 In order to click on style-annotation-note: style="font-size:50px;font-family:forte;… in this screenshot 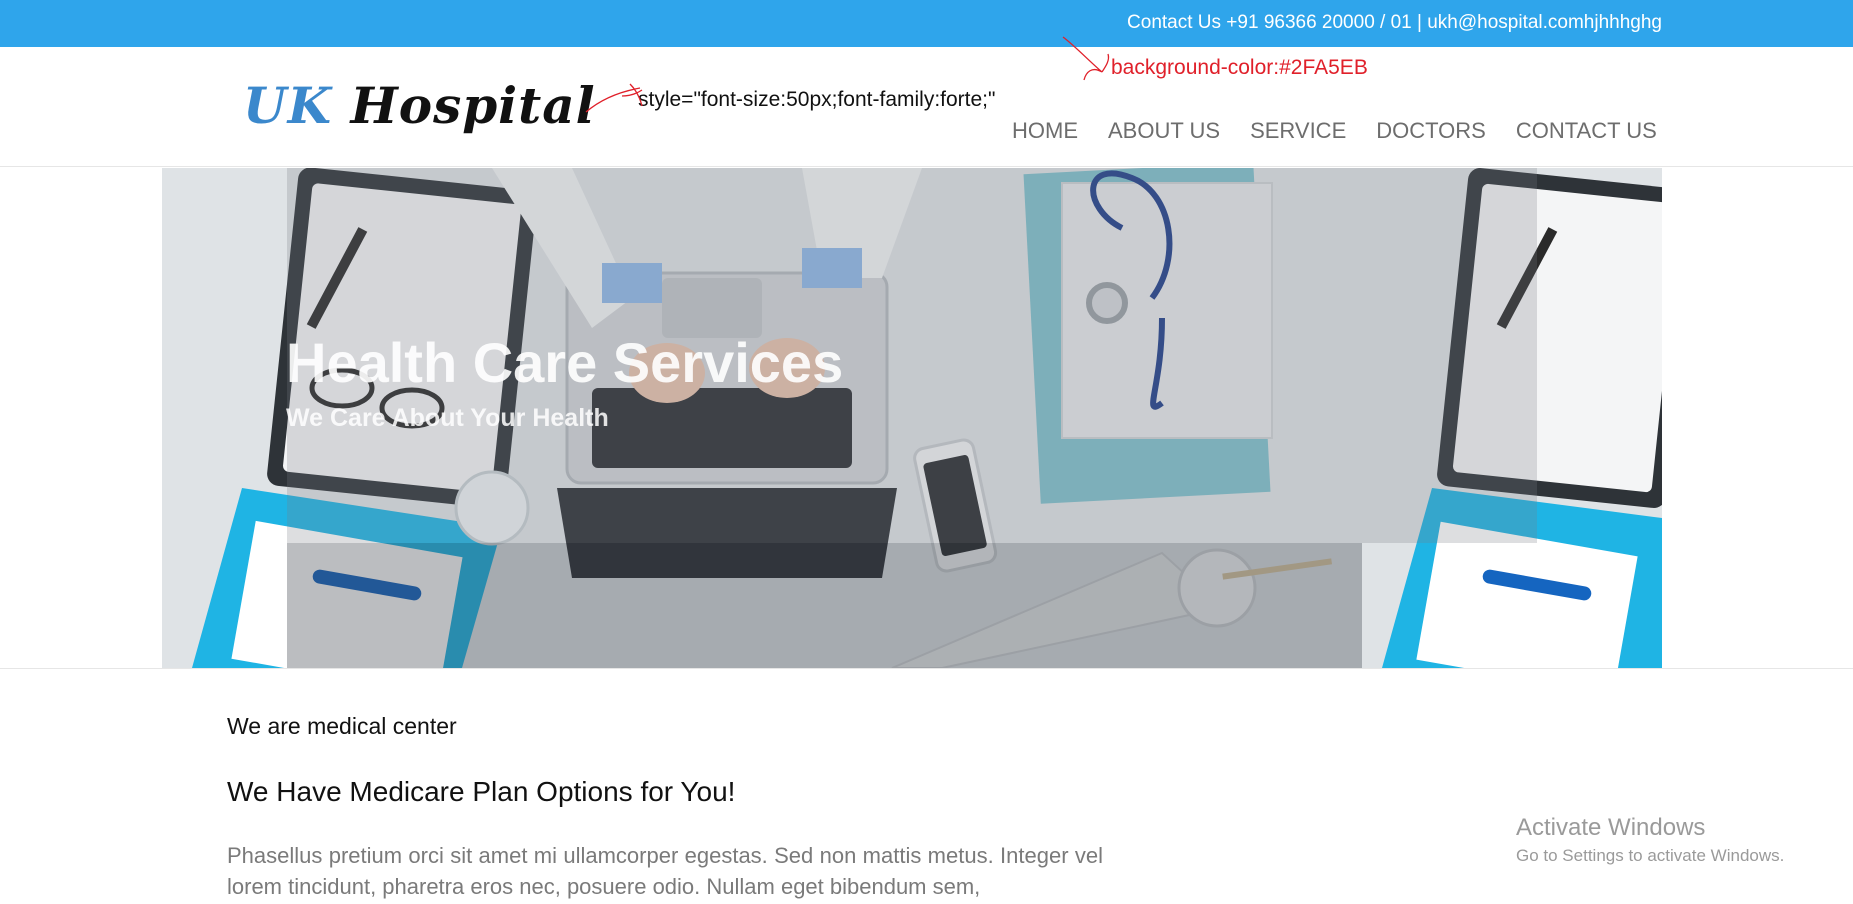, I will do `click(817, 99)`.